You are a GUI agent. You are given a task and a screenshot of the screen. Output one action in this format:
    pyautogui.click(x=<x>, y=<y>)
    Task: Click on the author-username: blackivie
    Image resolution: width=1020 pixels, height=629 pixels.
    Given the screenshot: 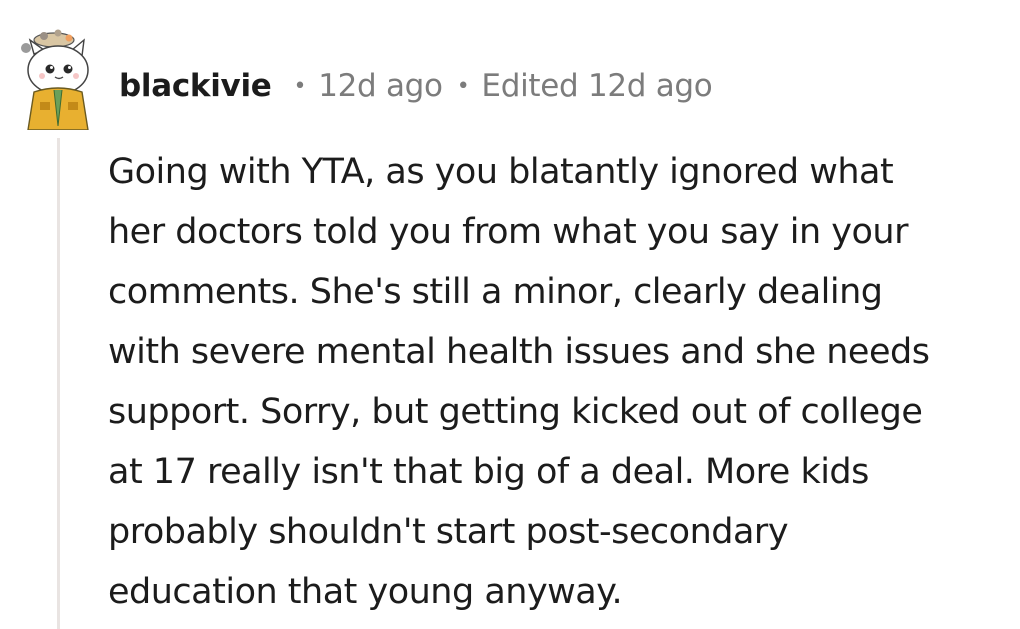 What is the action you would take?
    pyautogui.click(x=195, y=86)
    